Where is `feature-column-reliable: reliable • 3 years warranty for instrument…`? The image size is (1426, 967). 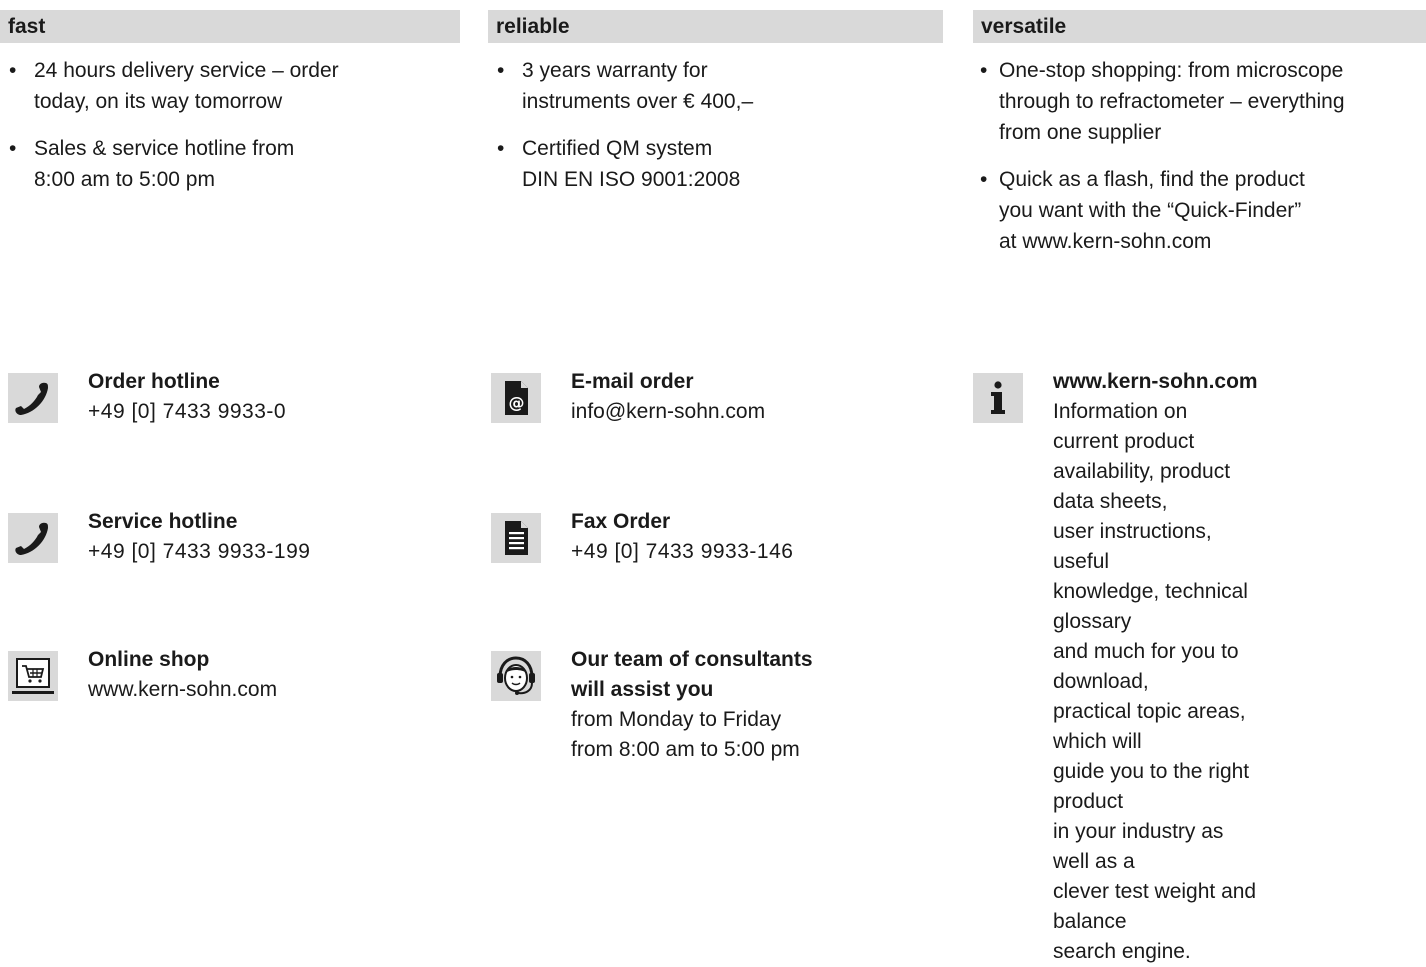
feature-column-reliable: reliable • 3 years warranty for instrument… is located at coordinates (715, 110).